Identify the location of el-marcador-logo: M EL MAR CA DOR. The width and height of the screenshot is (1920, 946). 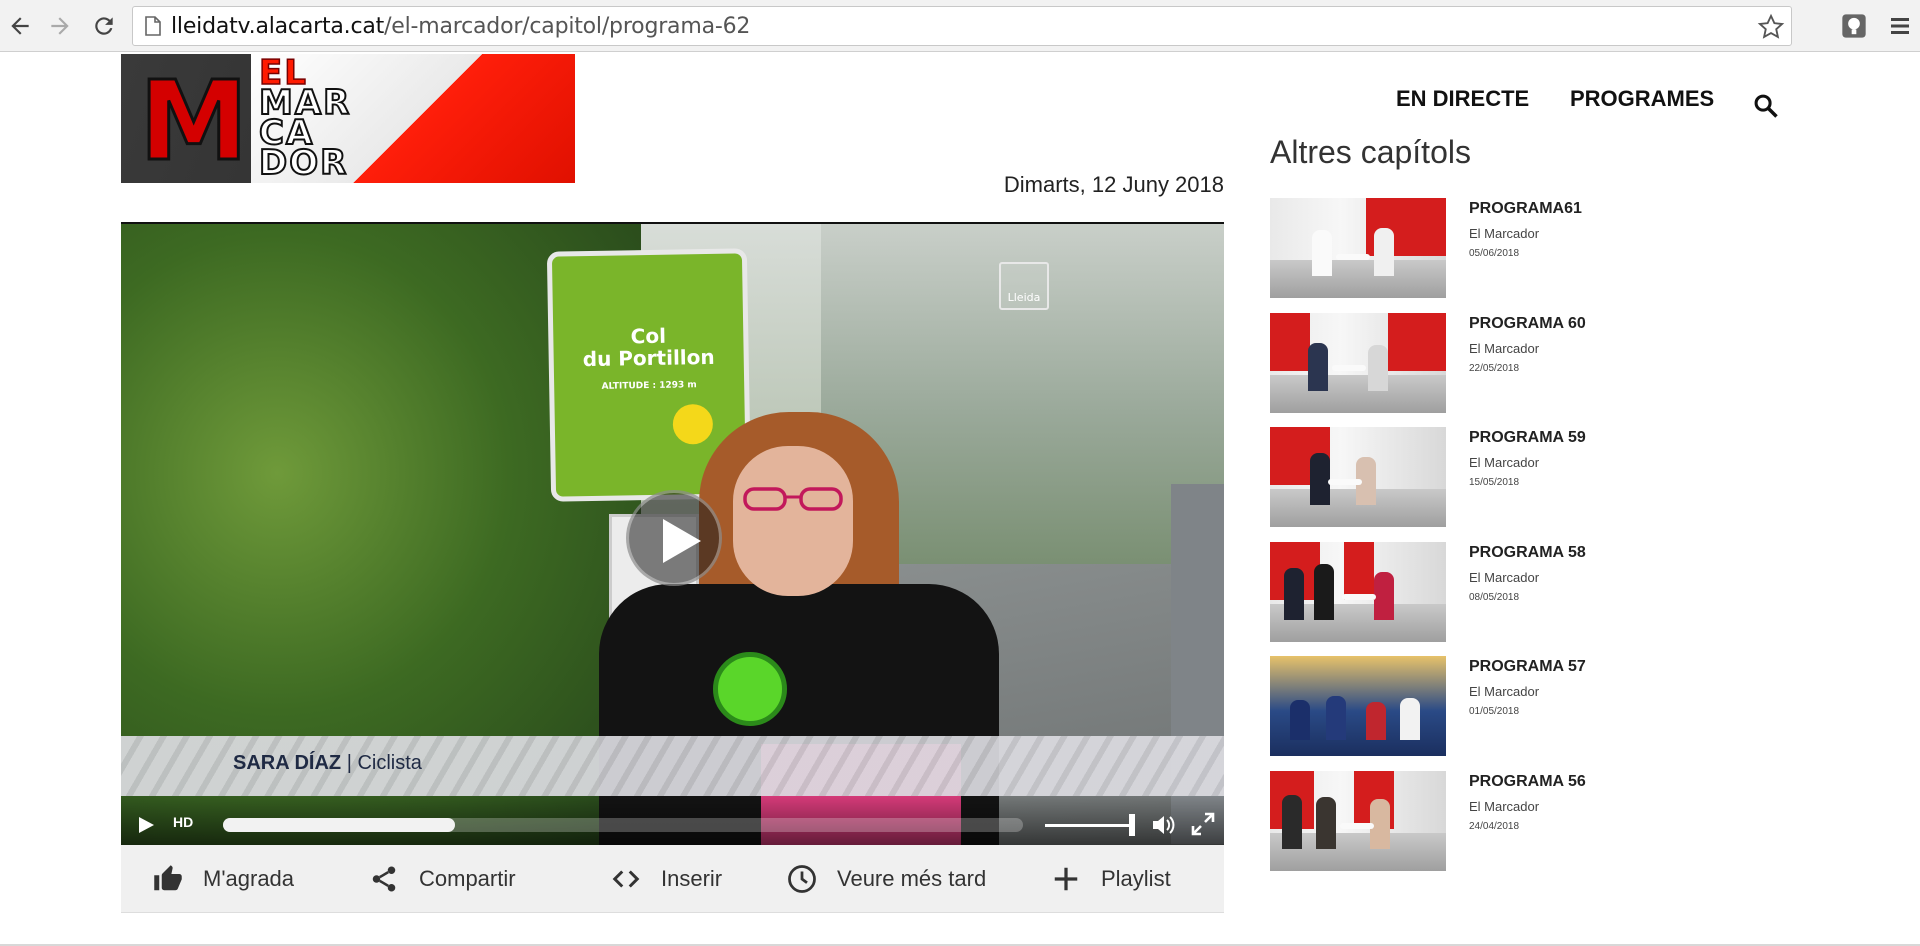
(348, 118).